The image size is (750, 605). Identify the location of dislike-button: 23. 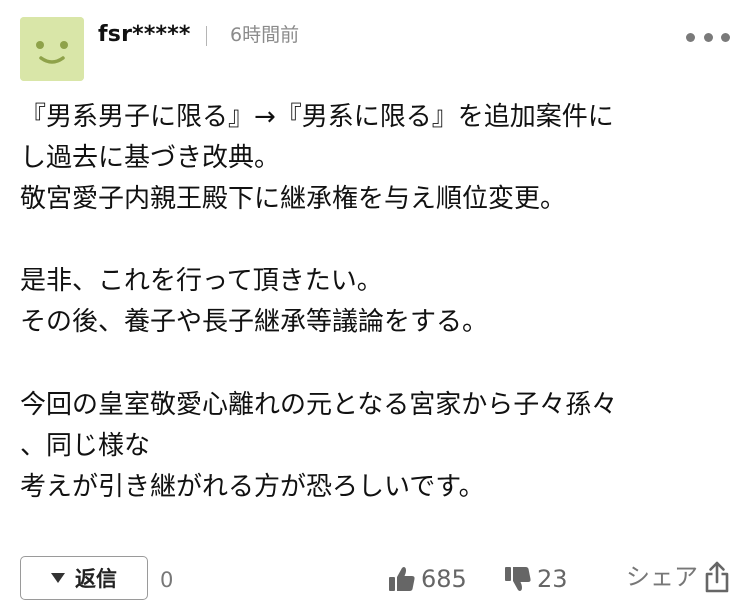
(535, 579).